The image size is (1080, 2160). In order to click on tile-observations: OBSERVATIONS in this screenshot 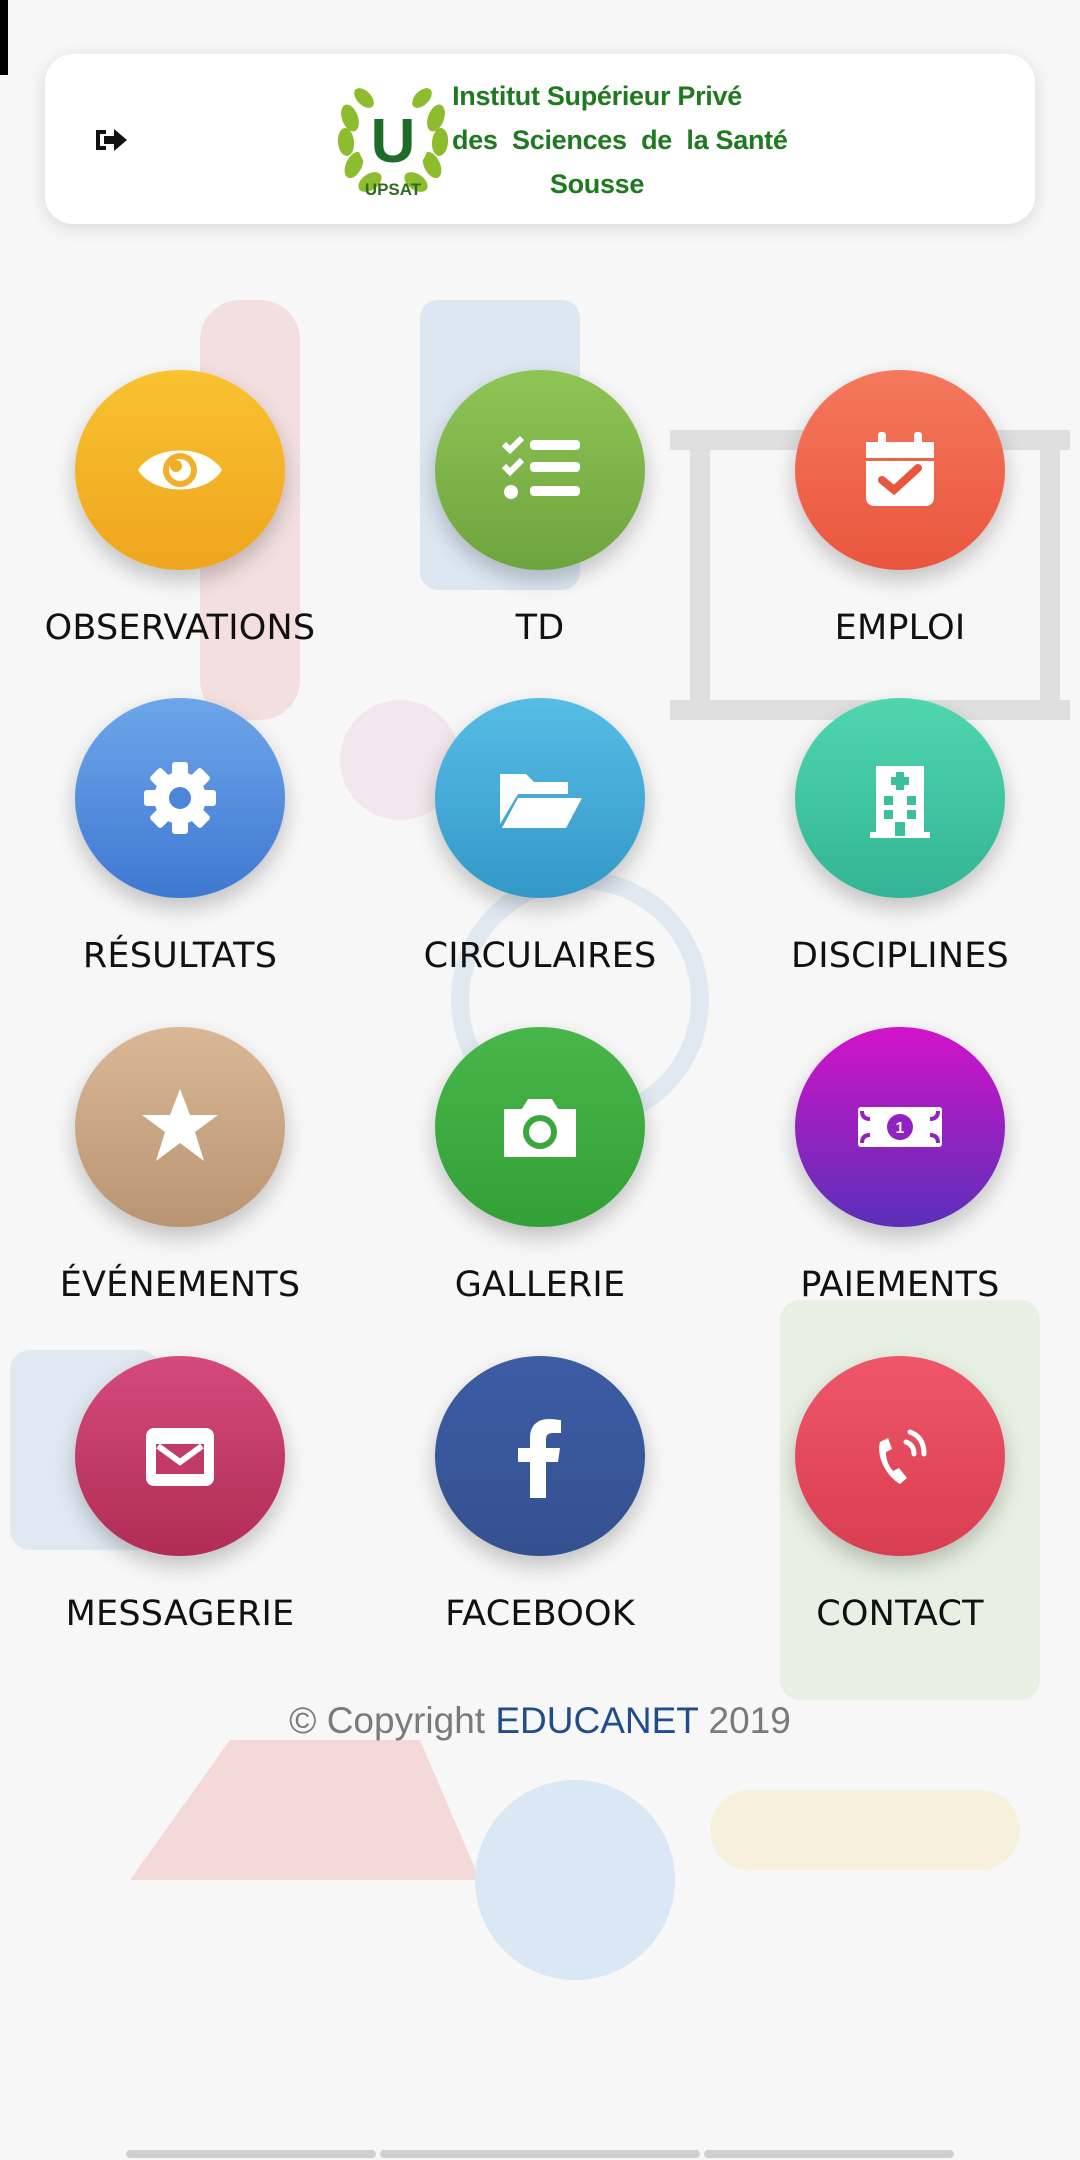, I will do `click(180, 520)`.